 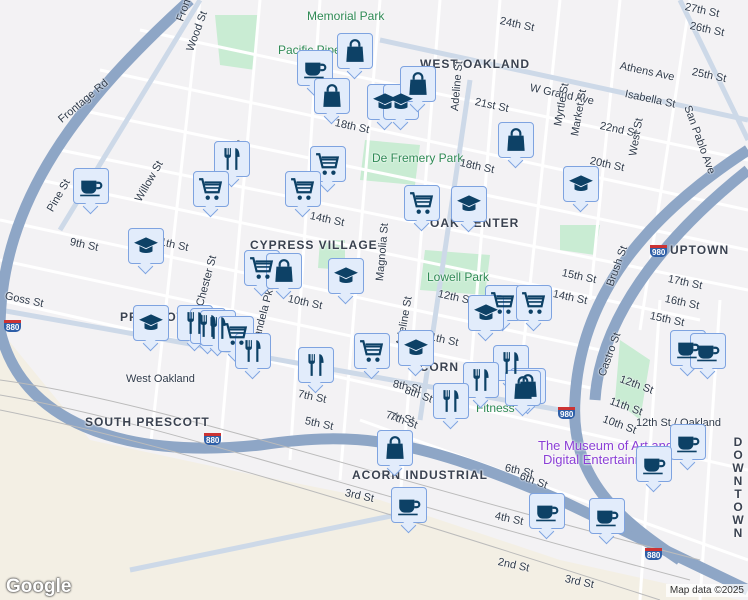 What do you see at coordinates (418, 158) in the screenshot?
I see `park-label: De Fremery Park` at bounding box center [418, 158].